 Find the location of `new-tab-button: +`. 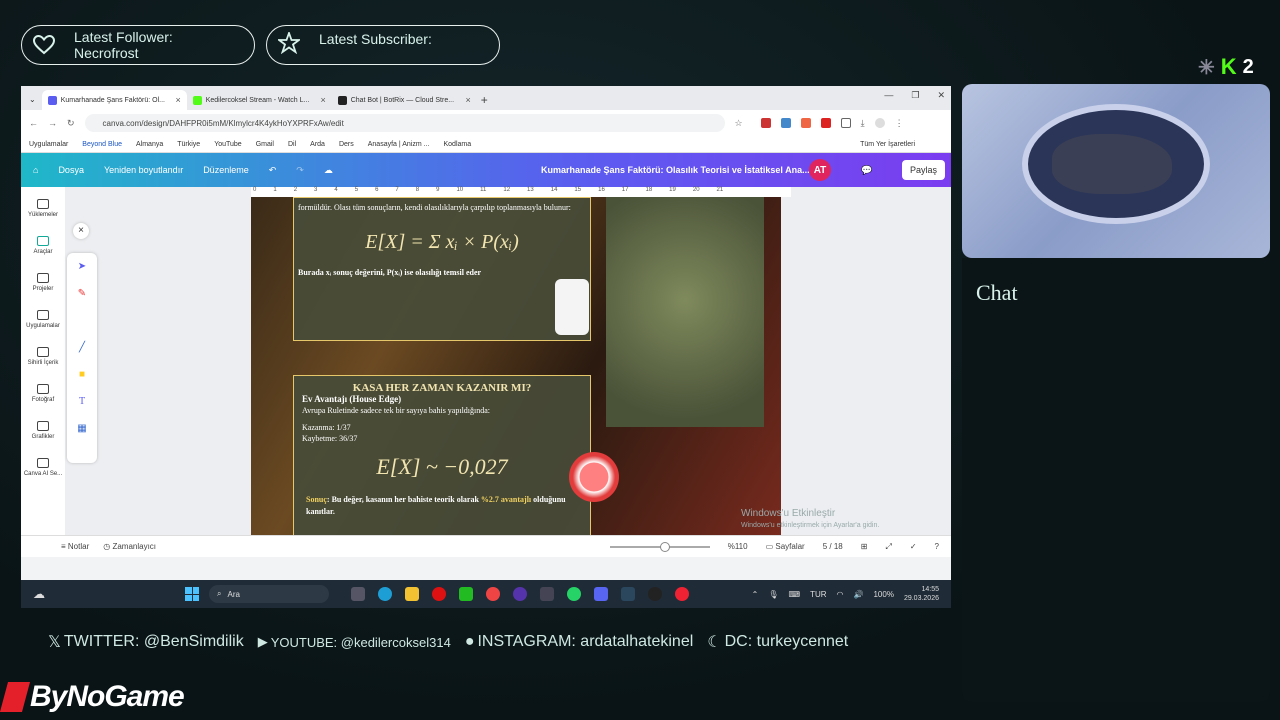

new-tab-button: + is located at coordinates (489, 100).